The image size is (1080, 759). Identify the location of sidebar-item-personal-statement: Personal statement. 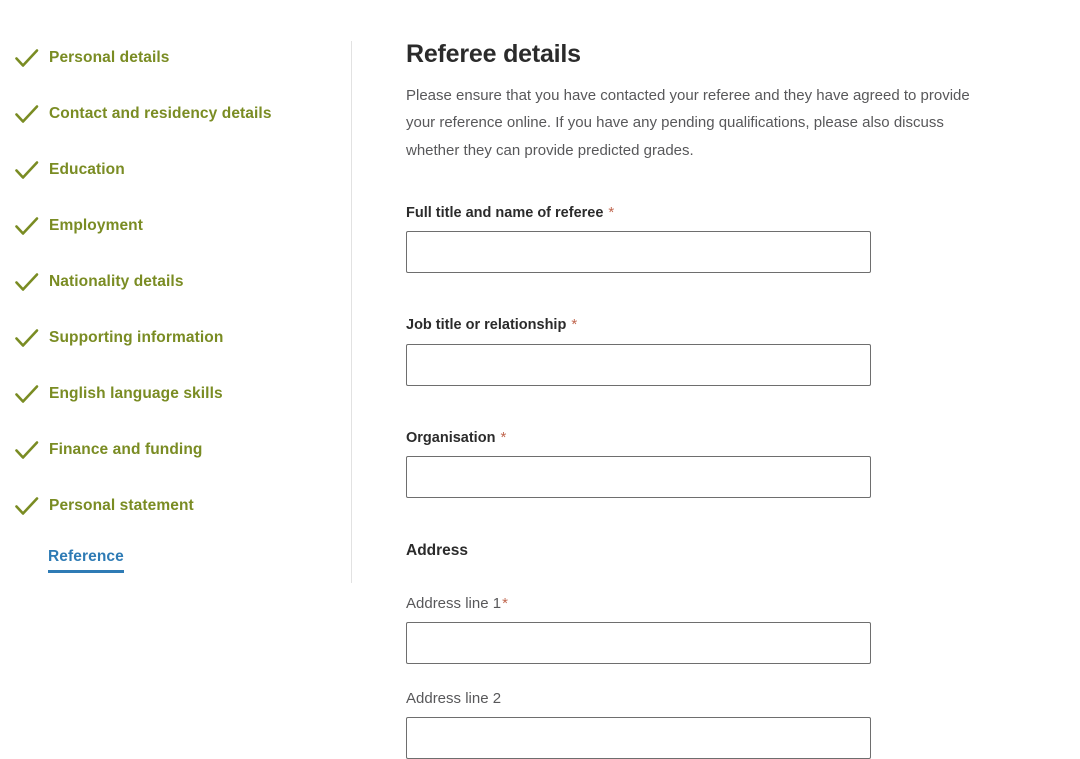
(175, 506).